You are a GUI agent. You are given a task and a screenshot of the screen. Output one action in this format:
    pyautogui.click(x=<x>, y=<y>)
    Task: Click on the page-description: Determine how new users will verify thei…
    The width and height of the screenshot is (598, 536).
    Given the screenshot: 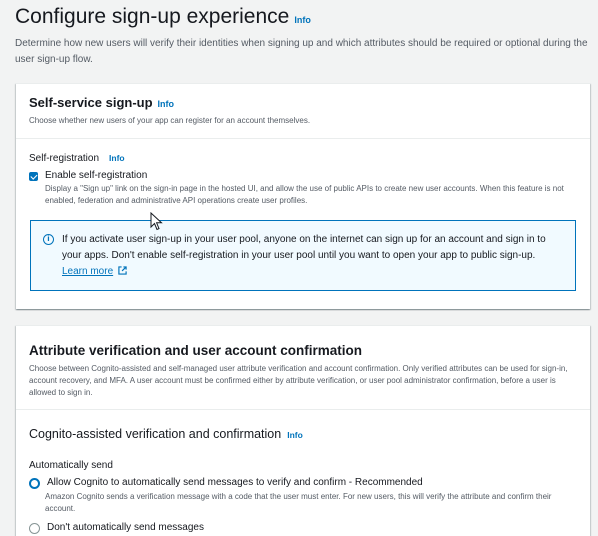 What is the action you would take?
    pyautogui.click(x=301, y=51)
    